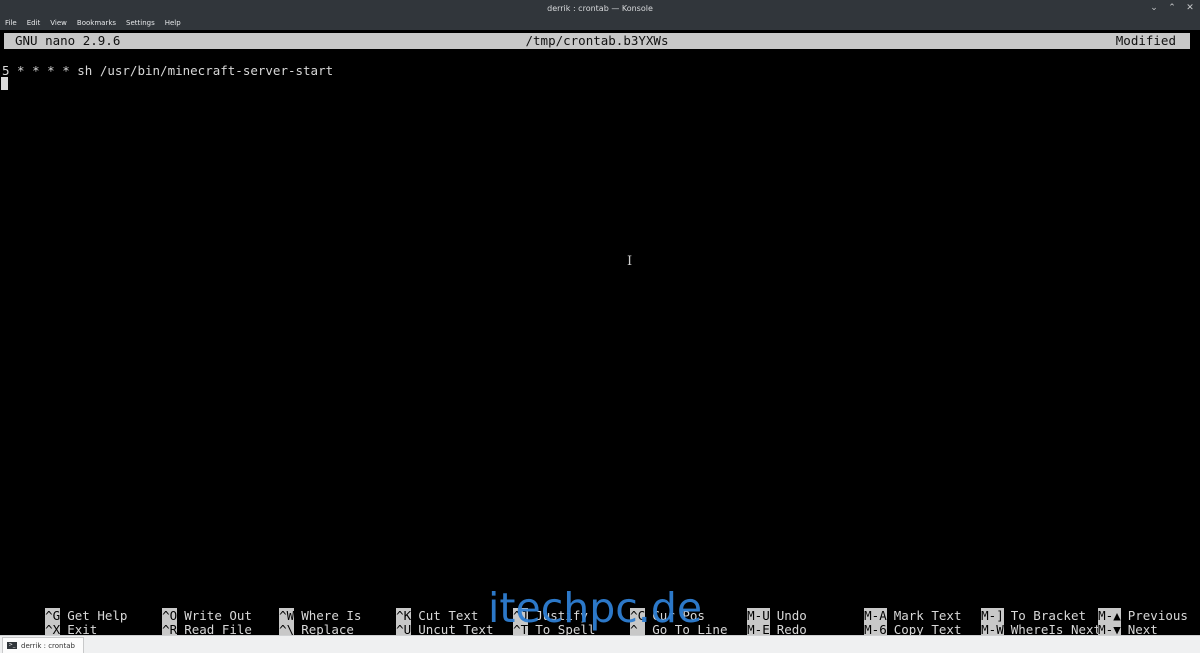  Describe the element at coordinates (58, 23) in the screenshot. I see `menu-view: View` at that location.